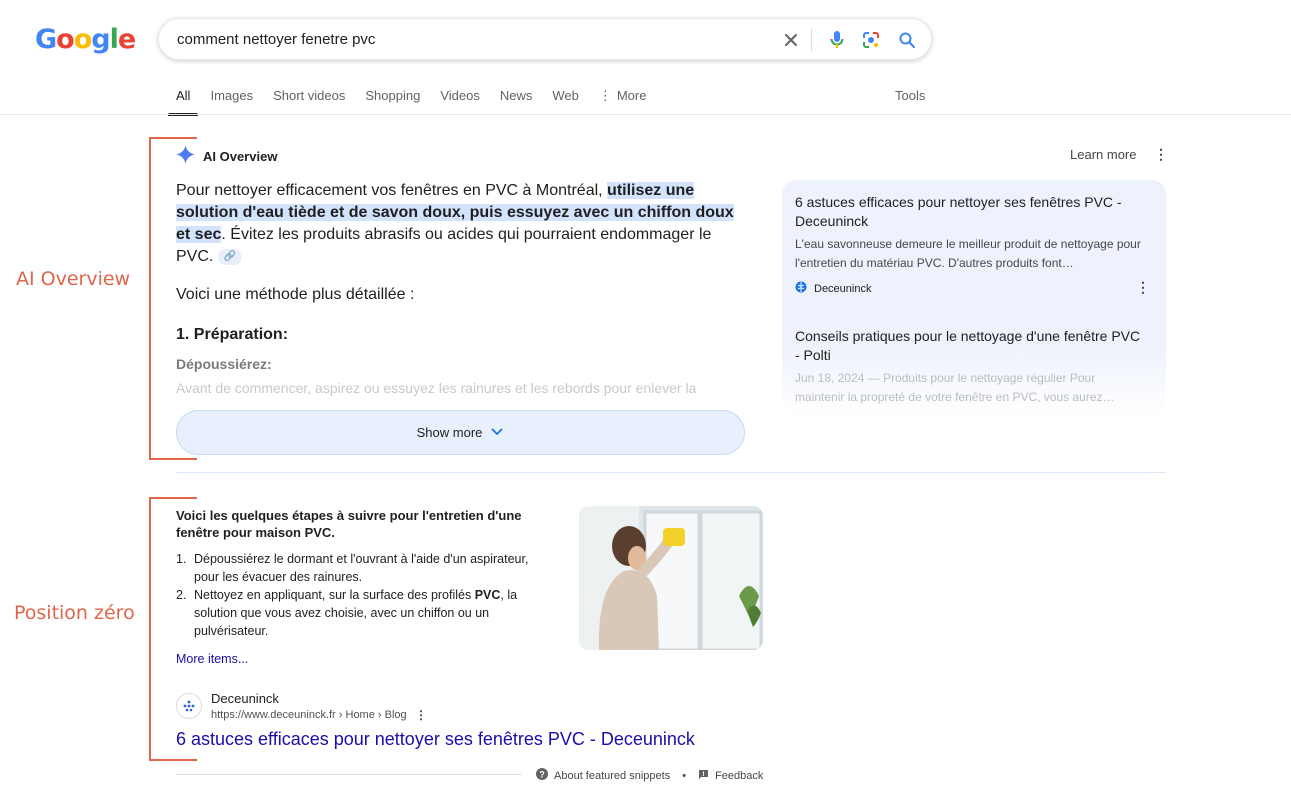 The image size is (1291, 809). Describe the element at coordinates (1143, 287) in the screenshot. I see `source-more-icon: ⋮` at that location.